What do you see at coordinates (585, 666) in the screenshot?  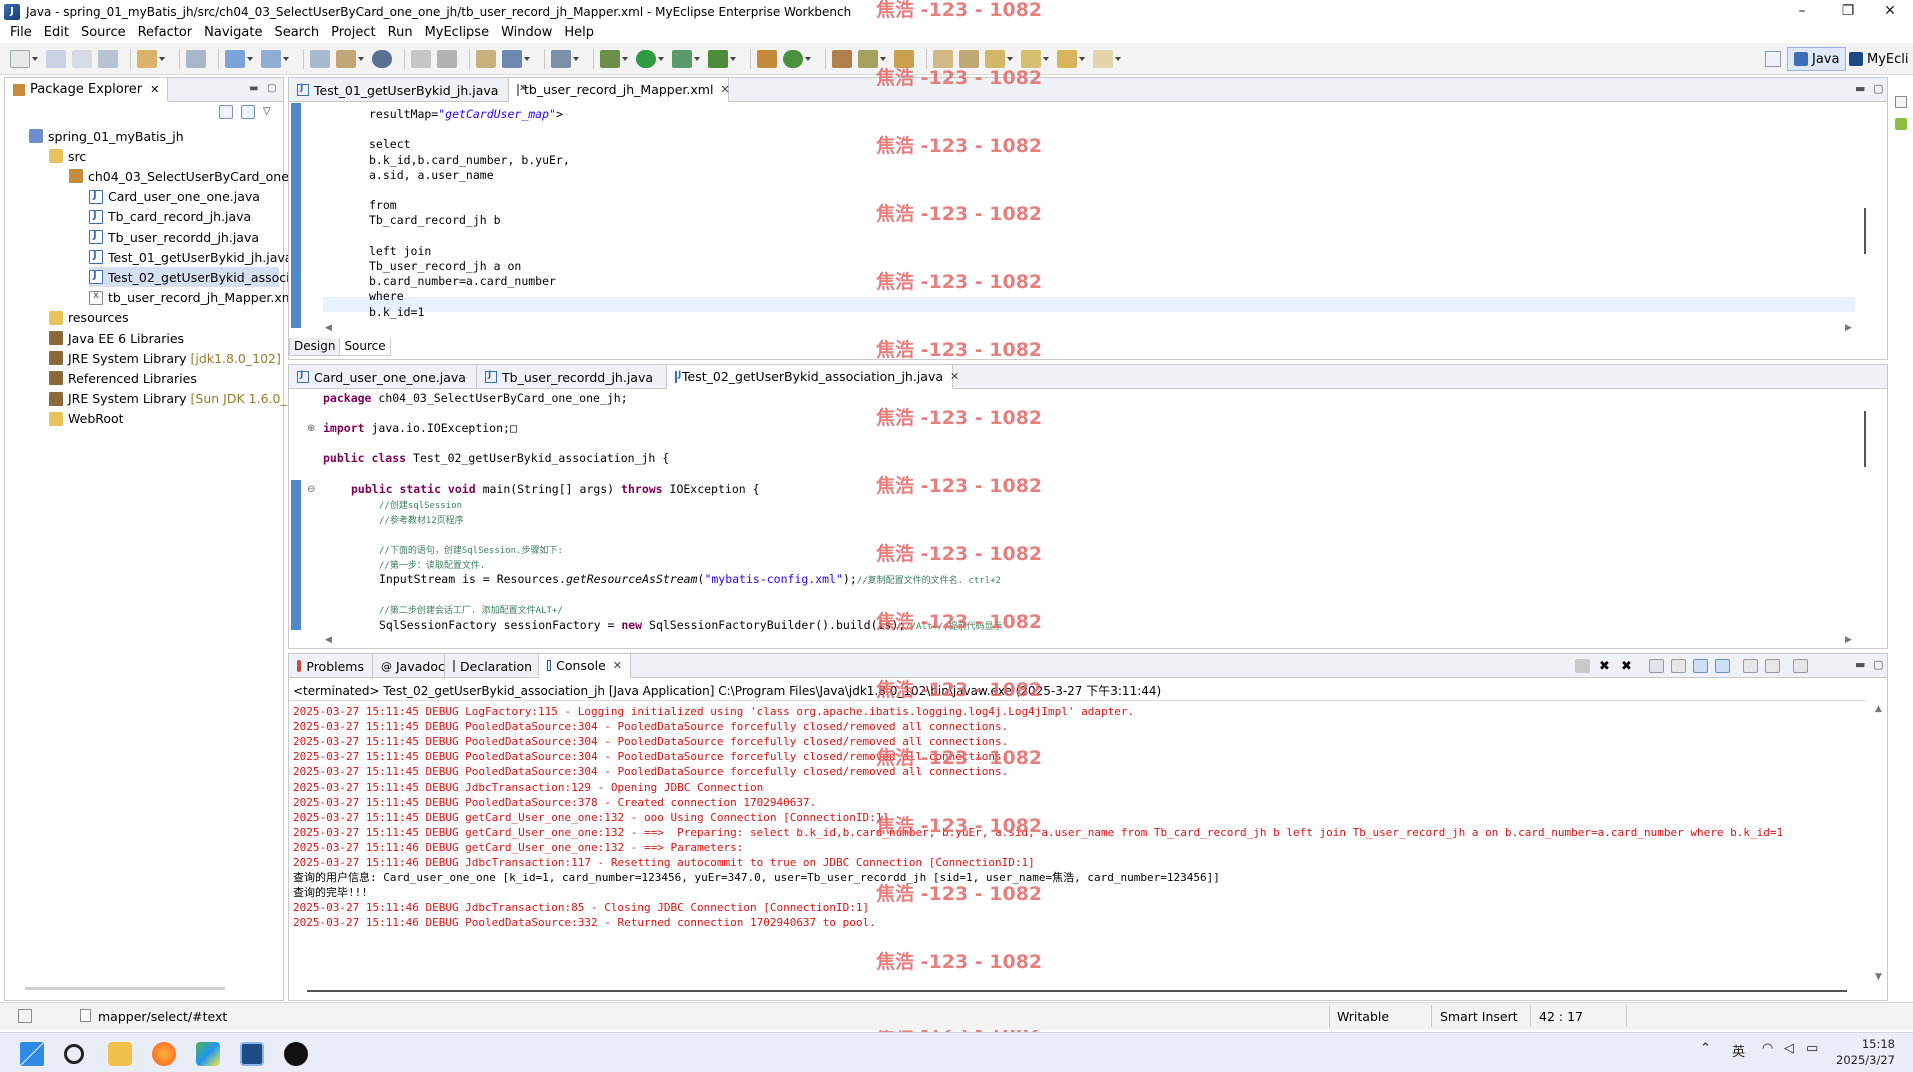 I see `tab-console: Console ✕` at bounding box center [585, 666].